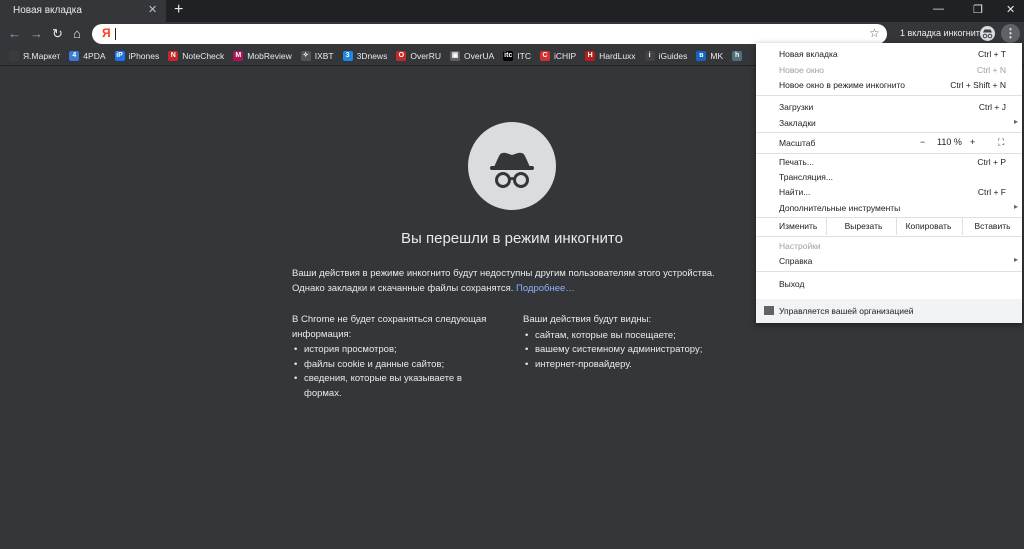 The image size is (1024, 549). What do you see at coordinates (57, 34) in the screenshot?
I see `reload-icon: ↻` at bounding box center [57, 34].